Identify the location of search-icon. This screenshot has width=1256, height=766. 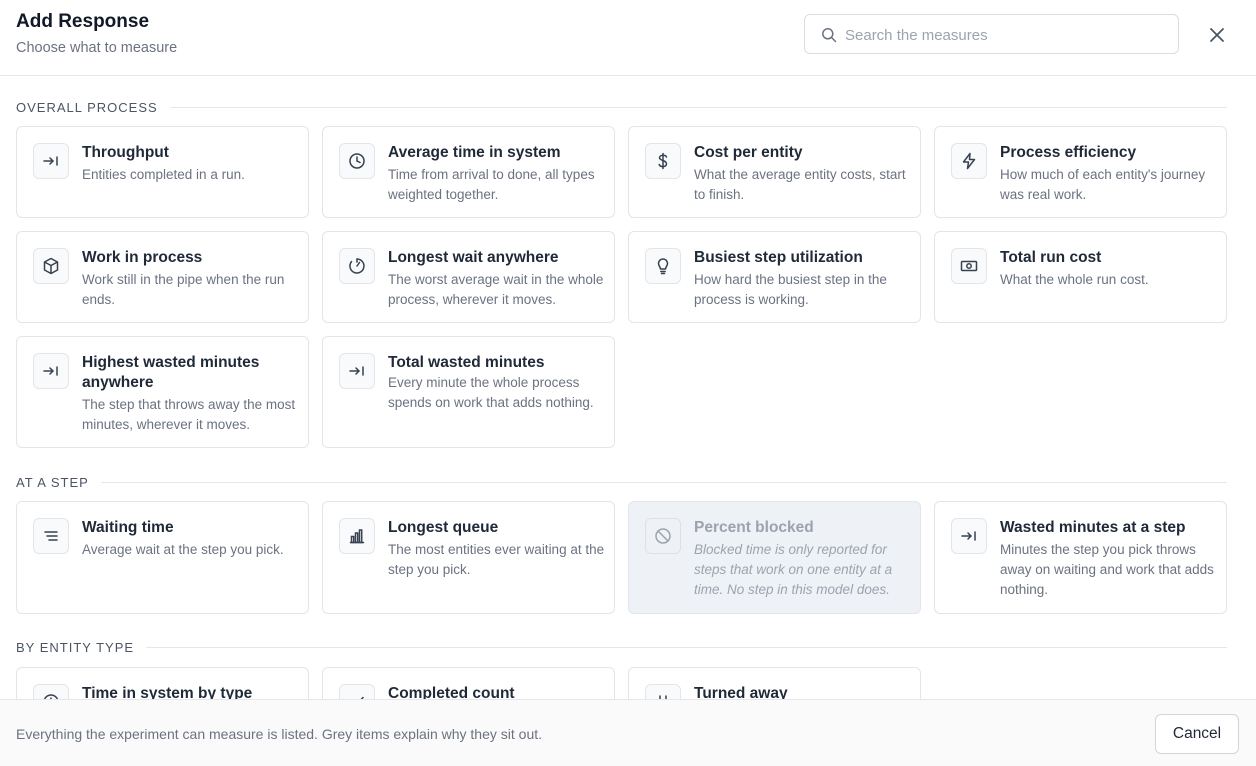
(829, 35).